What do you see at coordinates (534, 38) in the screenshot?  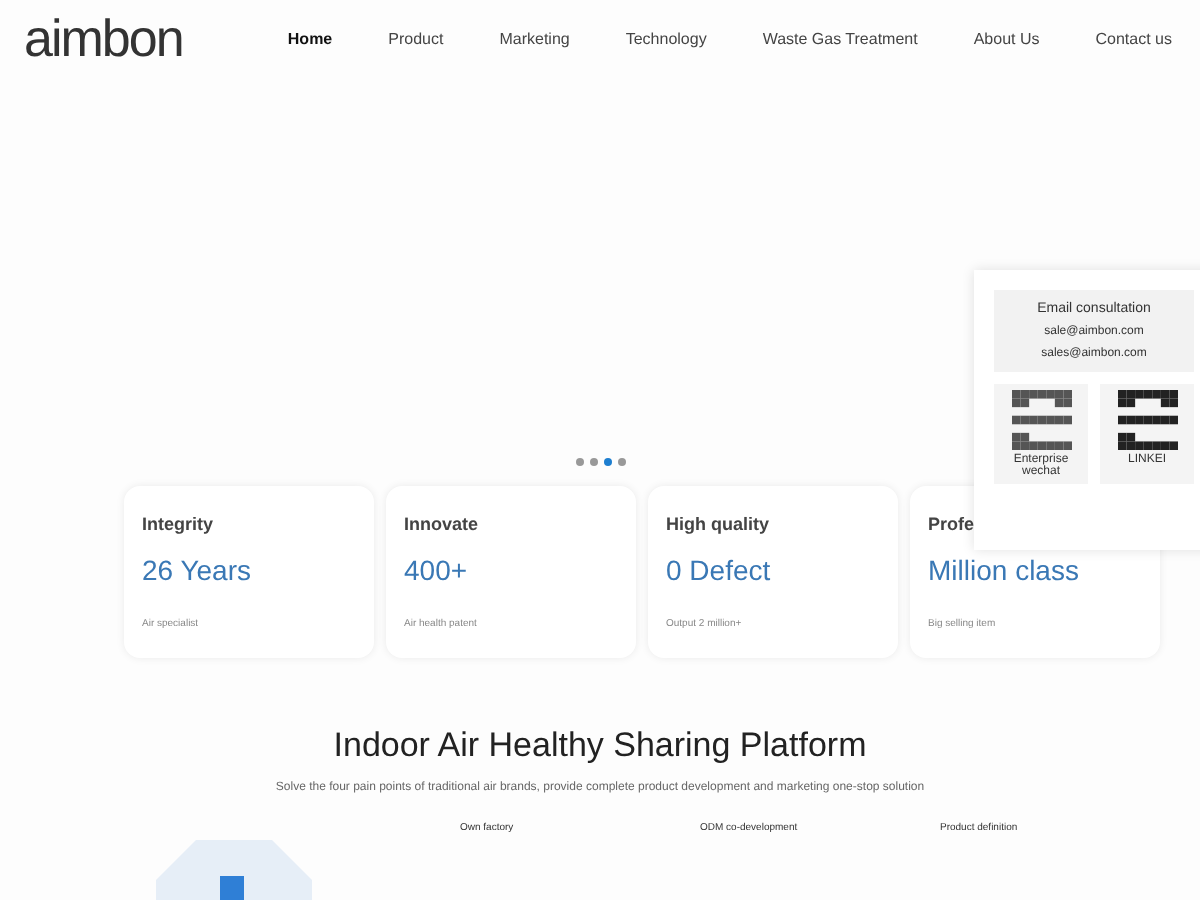 I see `nav-link: Marketing` at bounding box center [534, 38].